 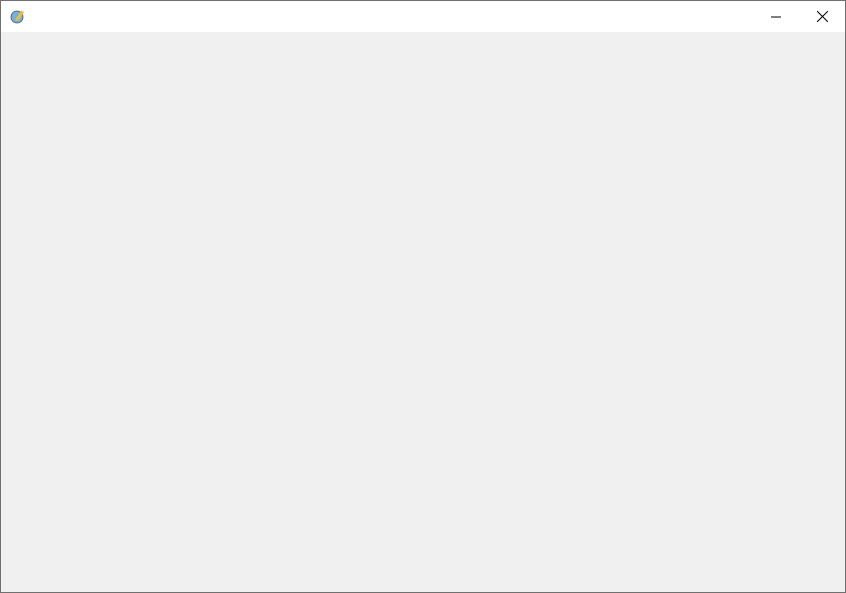 I want to click on app-icon, so click(x=17, y=17).